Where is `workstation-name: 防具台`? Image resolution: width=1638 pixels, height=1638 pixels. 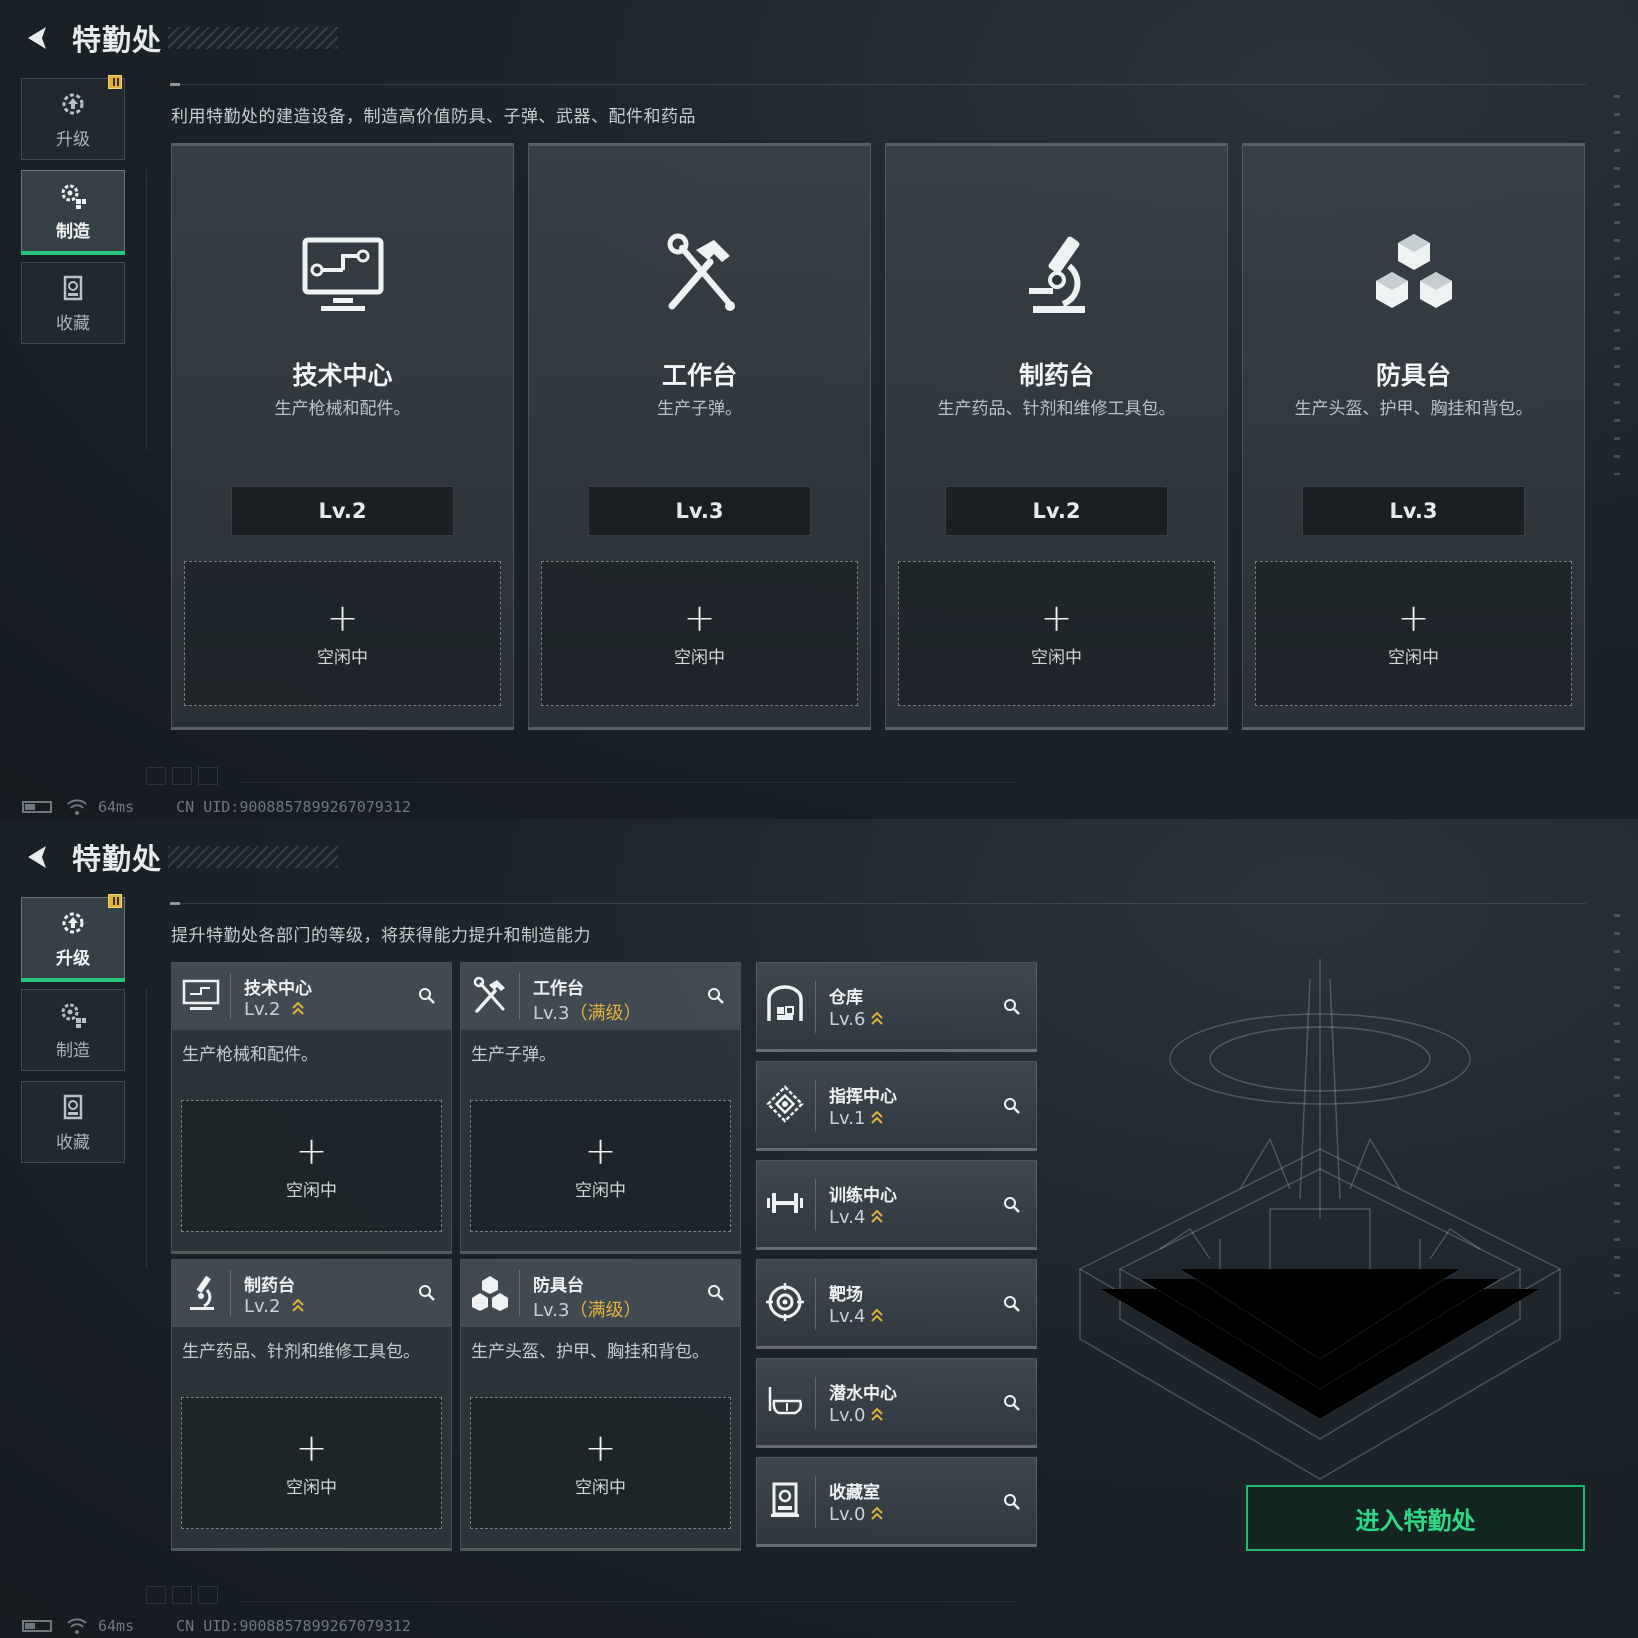 workstation-name: 防具台 is located at coordinates (1413, 375).